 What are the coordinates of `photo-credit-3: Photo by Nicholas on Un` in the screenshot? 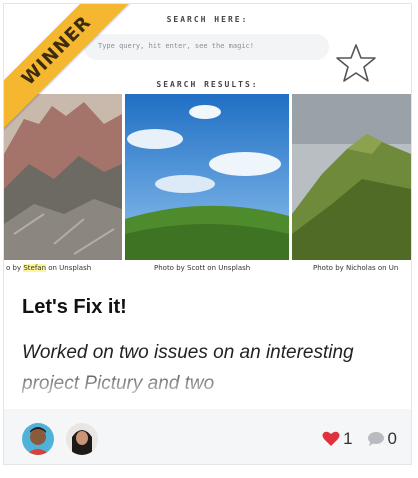 It's located at (356, 268).